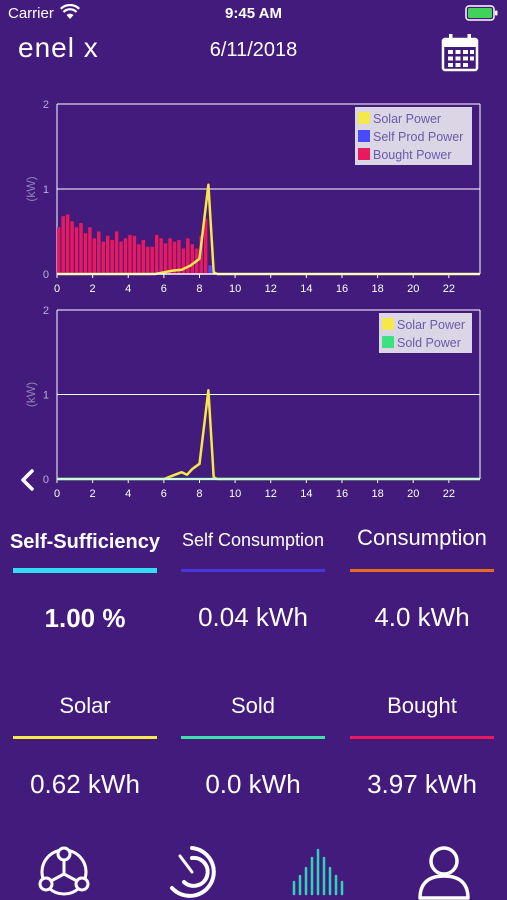 The image size is (507, 900). Describe the element at coordinates (31, 188) in the screenshot. I see `y-axis-label: (kW)` at that location.